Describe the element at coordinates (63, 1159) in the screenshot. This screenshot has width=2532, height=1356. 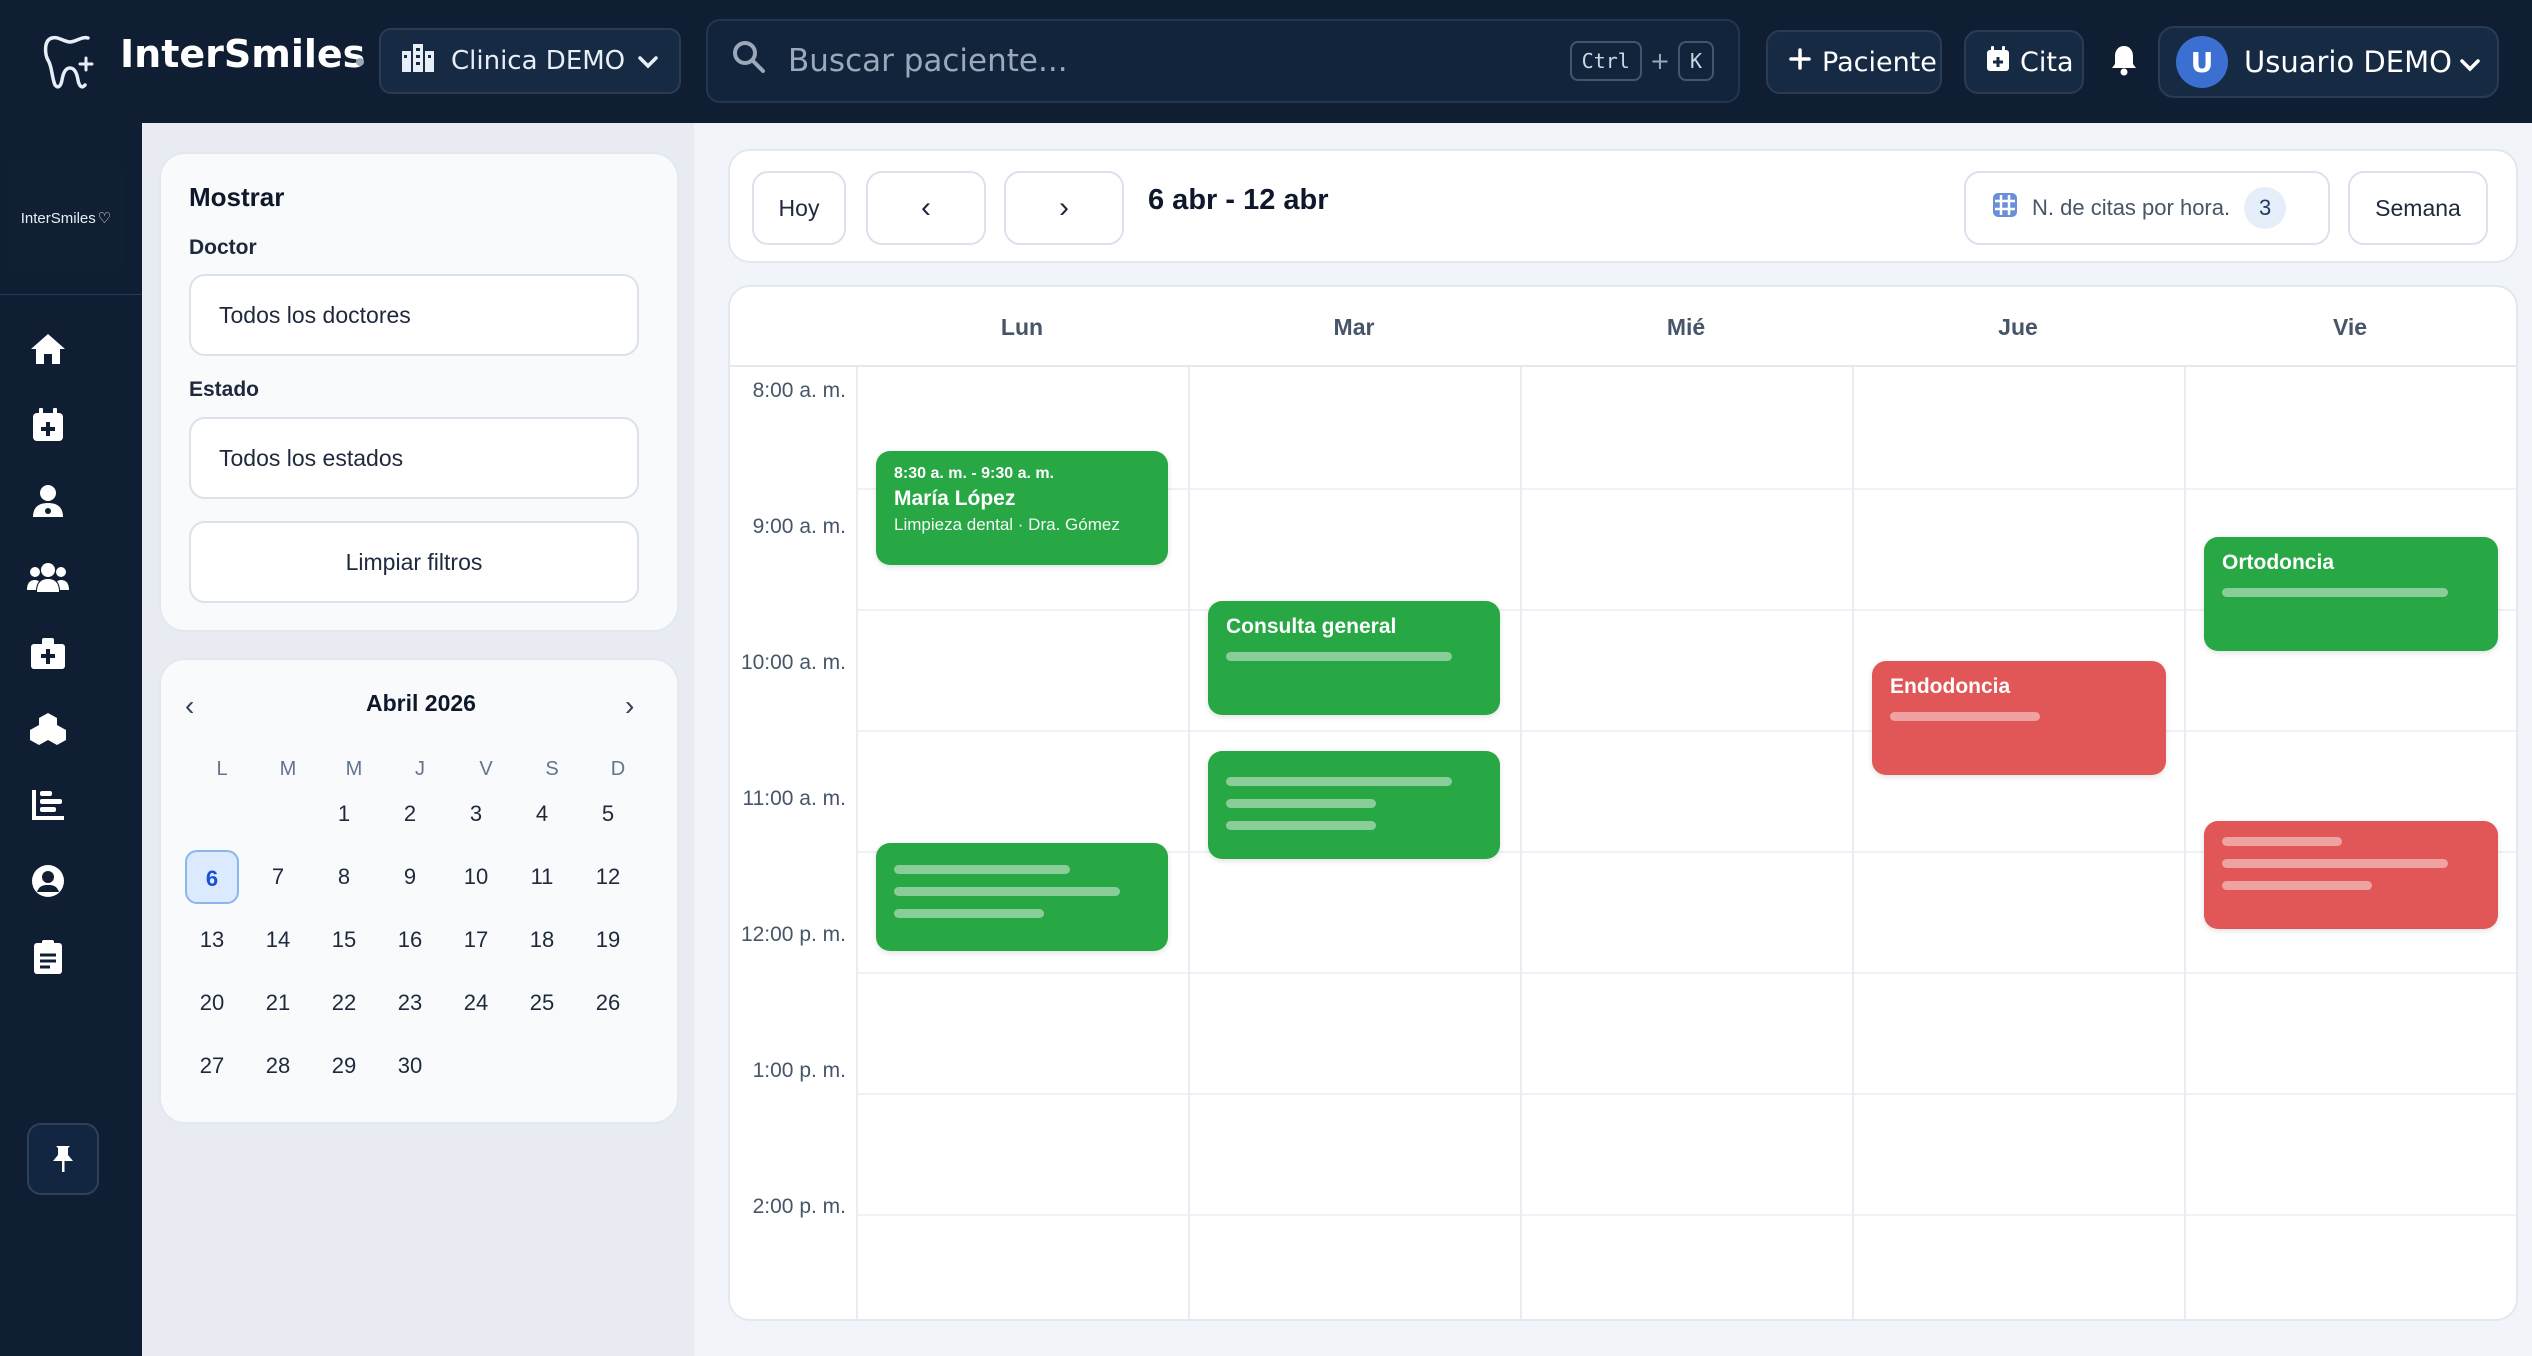
I see `pin-icon` at that location.